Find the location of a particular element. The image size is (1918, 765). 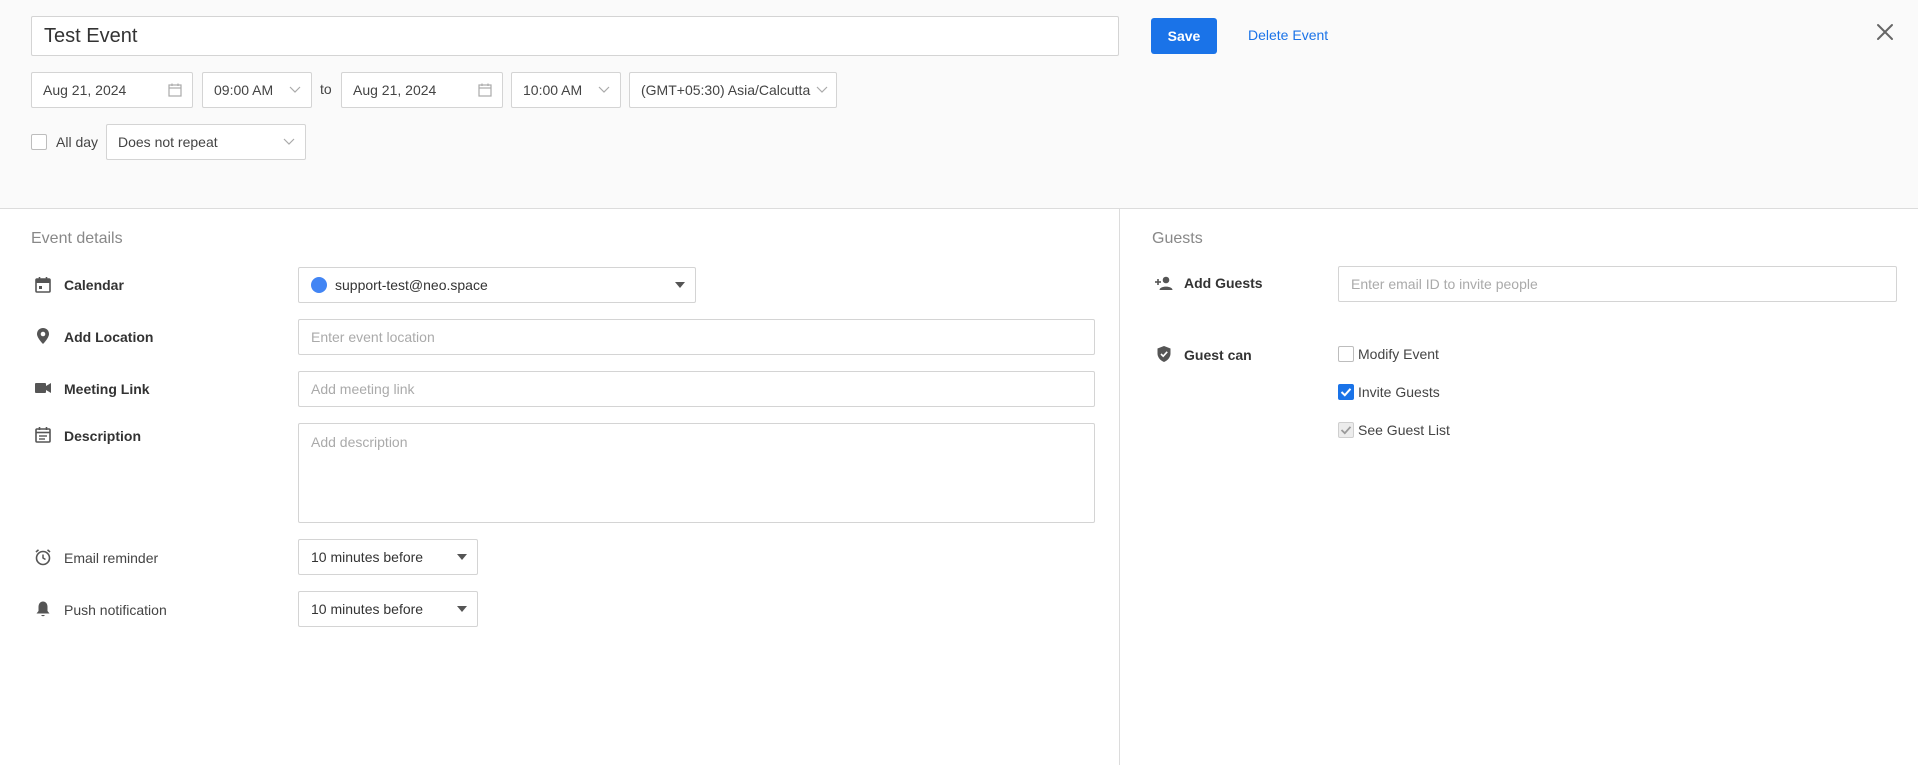

modify-event-label: Modify Event is located at coordinates (1398, 354).